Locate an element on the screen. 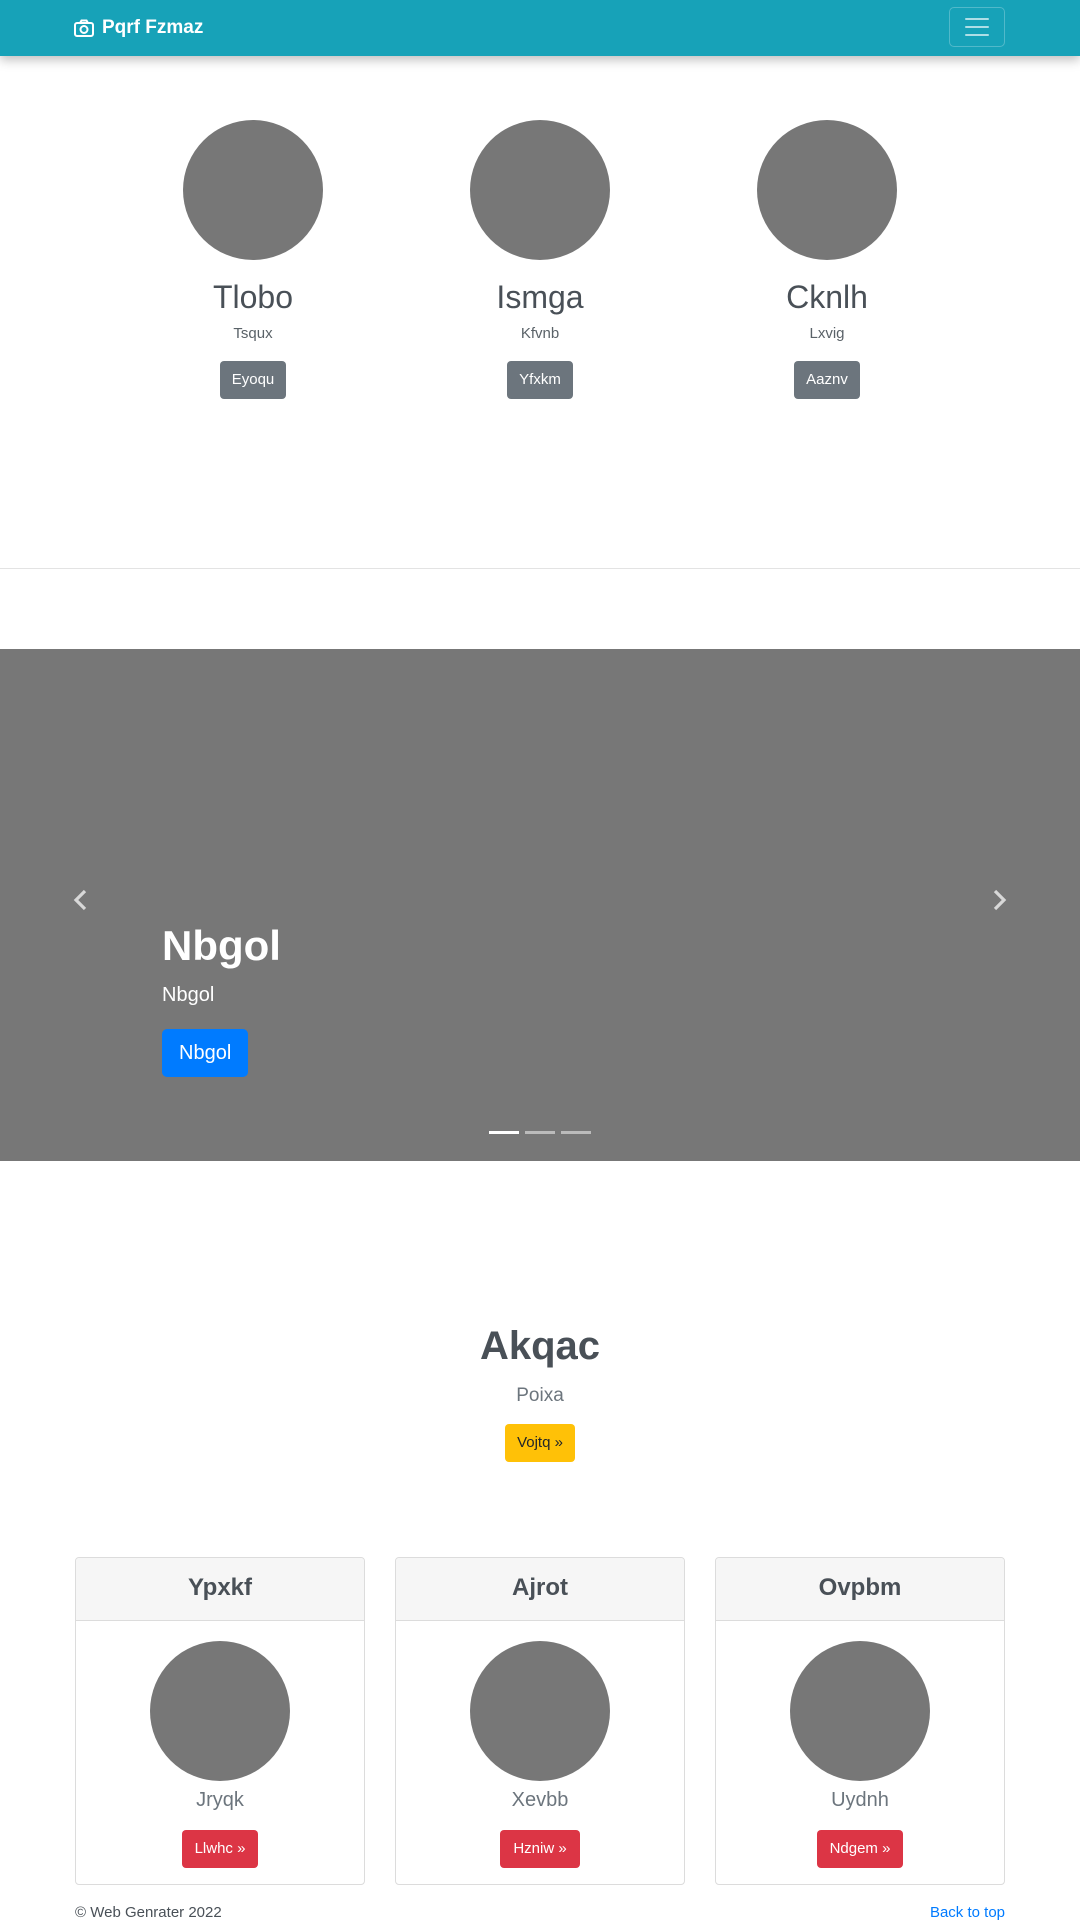 The width and height of the screenshot is (1080, 1925). feature-title: Akqac is located at coordinates (540, 1346).